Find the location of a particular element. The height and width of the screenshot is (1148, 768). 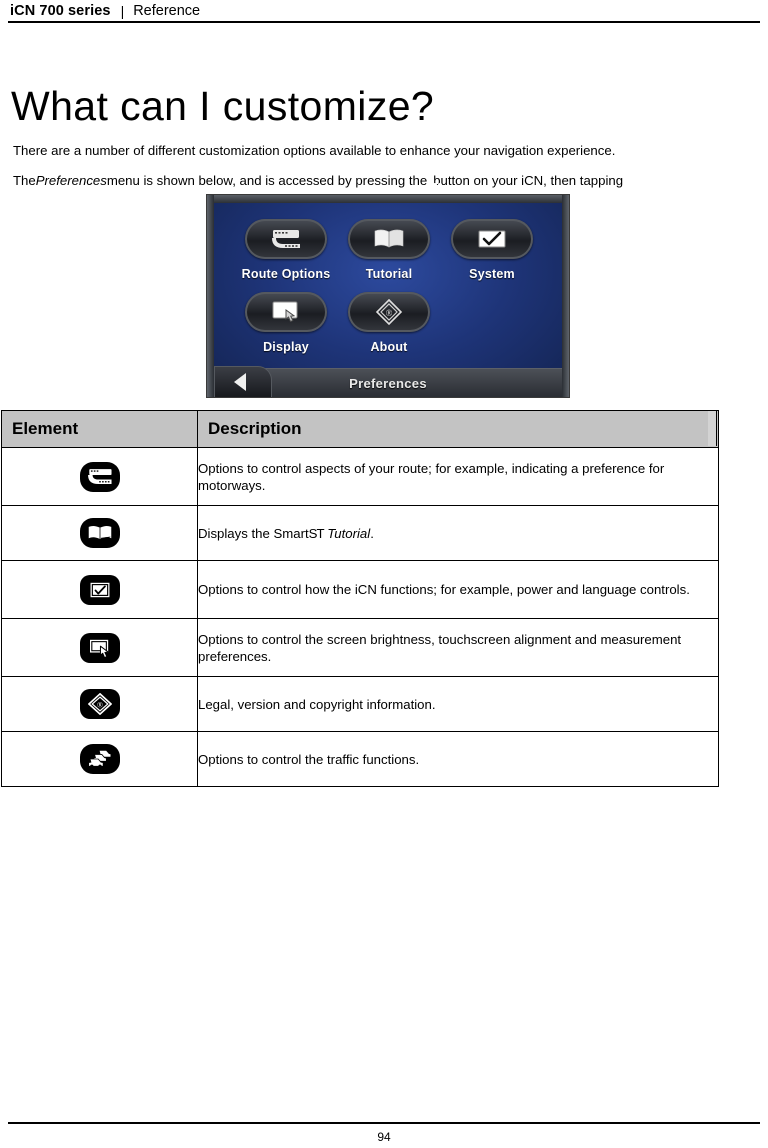

checkbox-icon-badge is located at coordinates (99, 589).